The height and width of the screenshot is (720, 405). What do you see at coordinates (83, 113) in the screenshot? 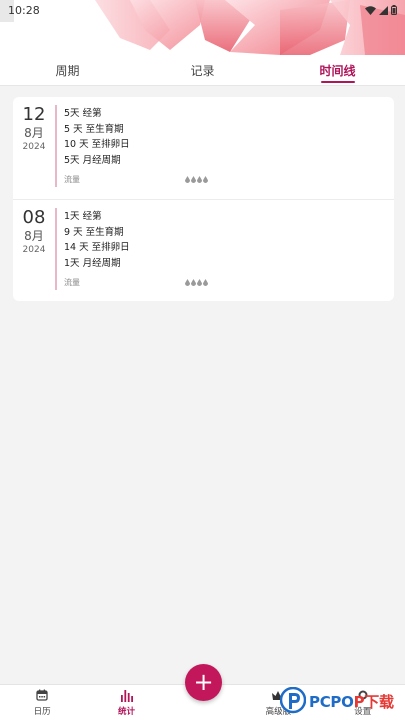
I see `entry-period-length: 5天 经第` at bounding box center [83, 113].